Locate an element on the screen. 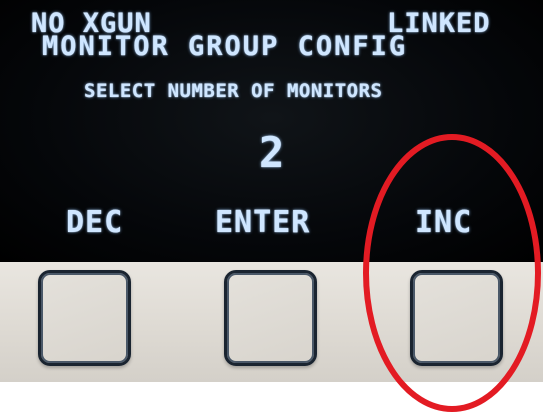  page-background is located at coordinates (271, 400).